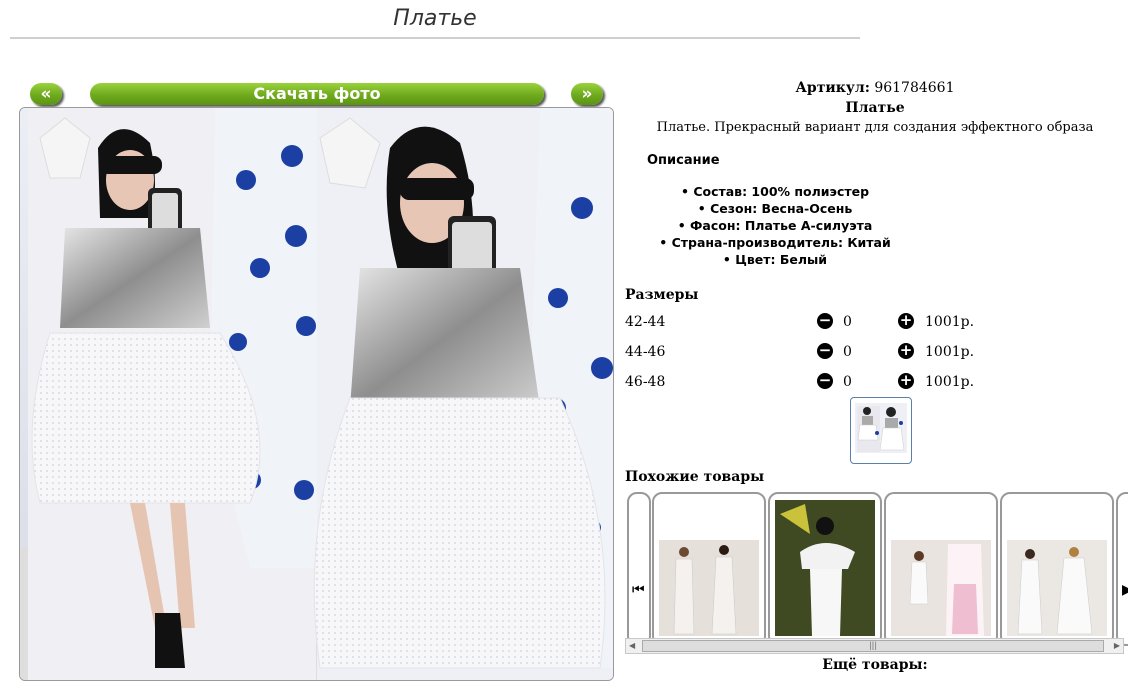  Describe the element at coordinates (775, 208) in the screenshot. I see `property-item: Сезон: Весна-Осень` at that location.